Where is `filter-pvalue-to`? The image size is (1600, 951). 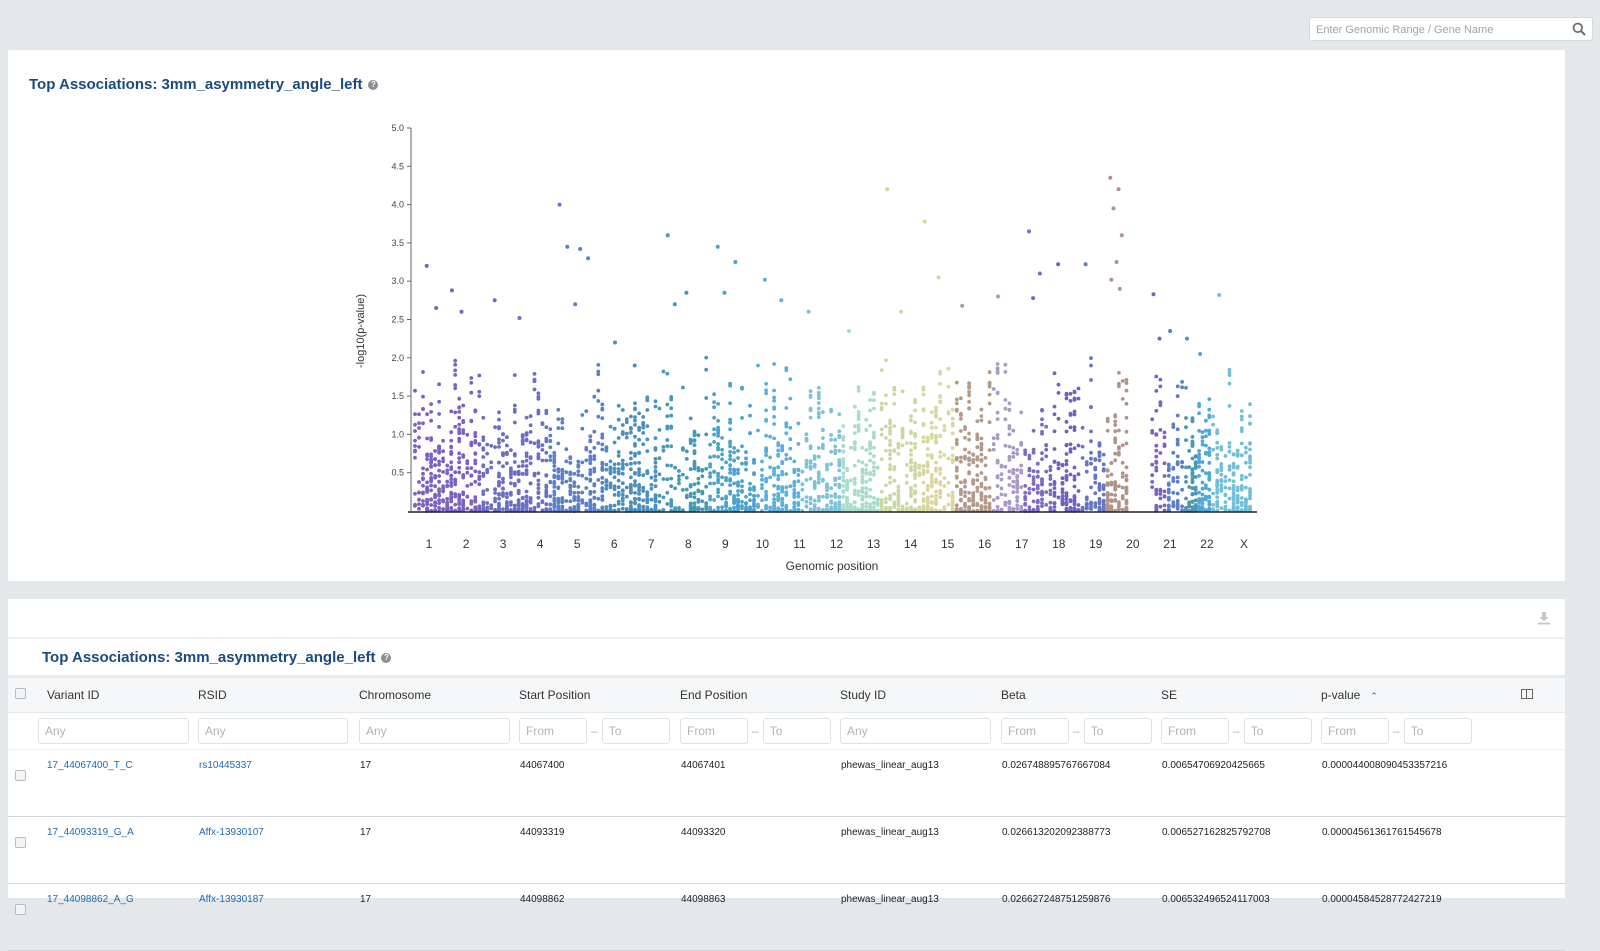
filter-pvalue-to is located at coordinates (1437, 731).